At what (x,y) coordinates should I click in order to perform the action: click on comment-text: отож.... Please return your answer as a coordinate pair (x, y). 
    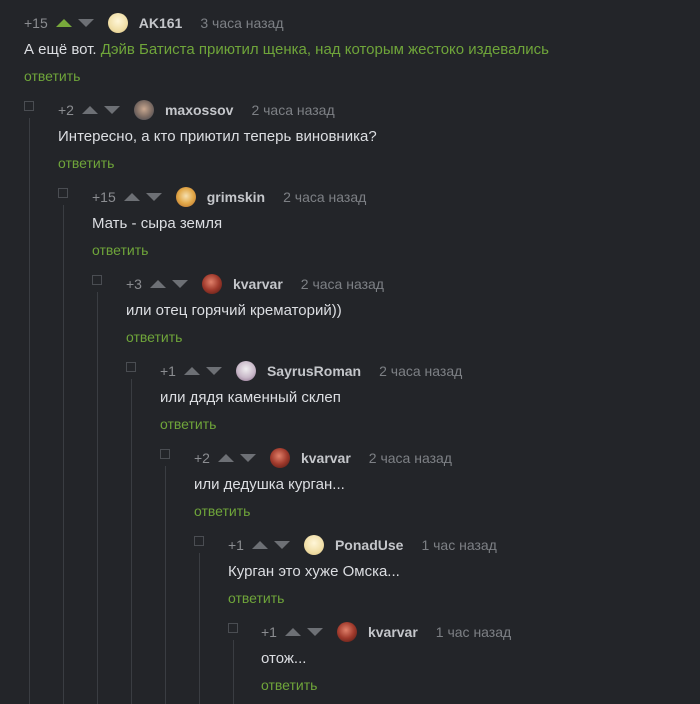
    Looking at the image, I should click on (284, 658).